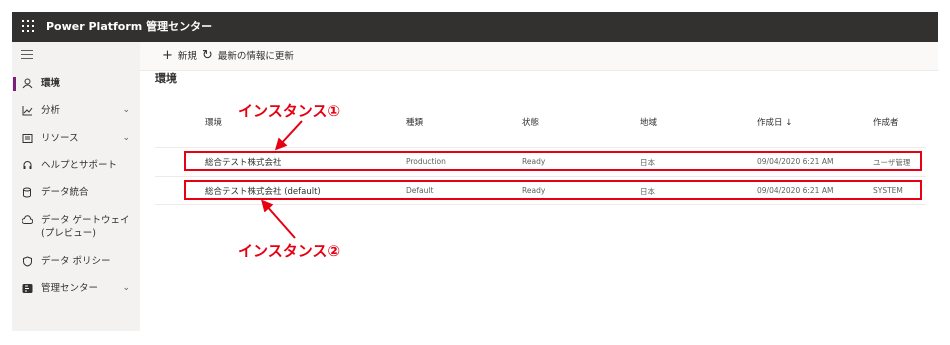 This screenshot has height=345, width=950. What do you see at coordinates (76, 288) in the screenshot?
I see `sidebar-item-admin-centers: 管理センター ⌄` at bounding box center [76, 288].